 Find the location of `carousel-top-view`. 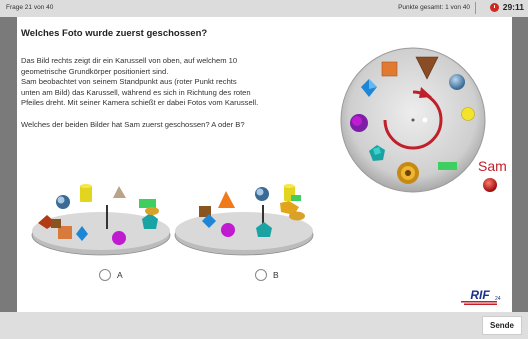

carousel-top-view is located at coordinates (413, 120).